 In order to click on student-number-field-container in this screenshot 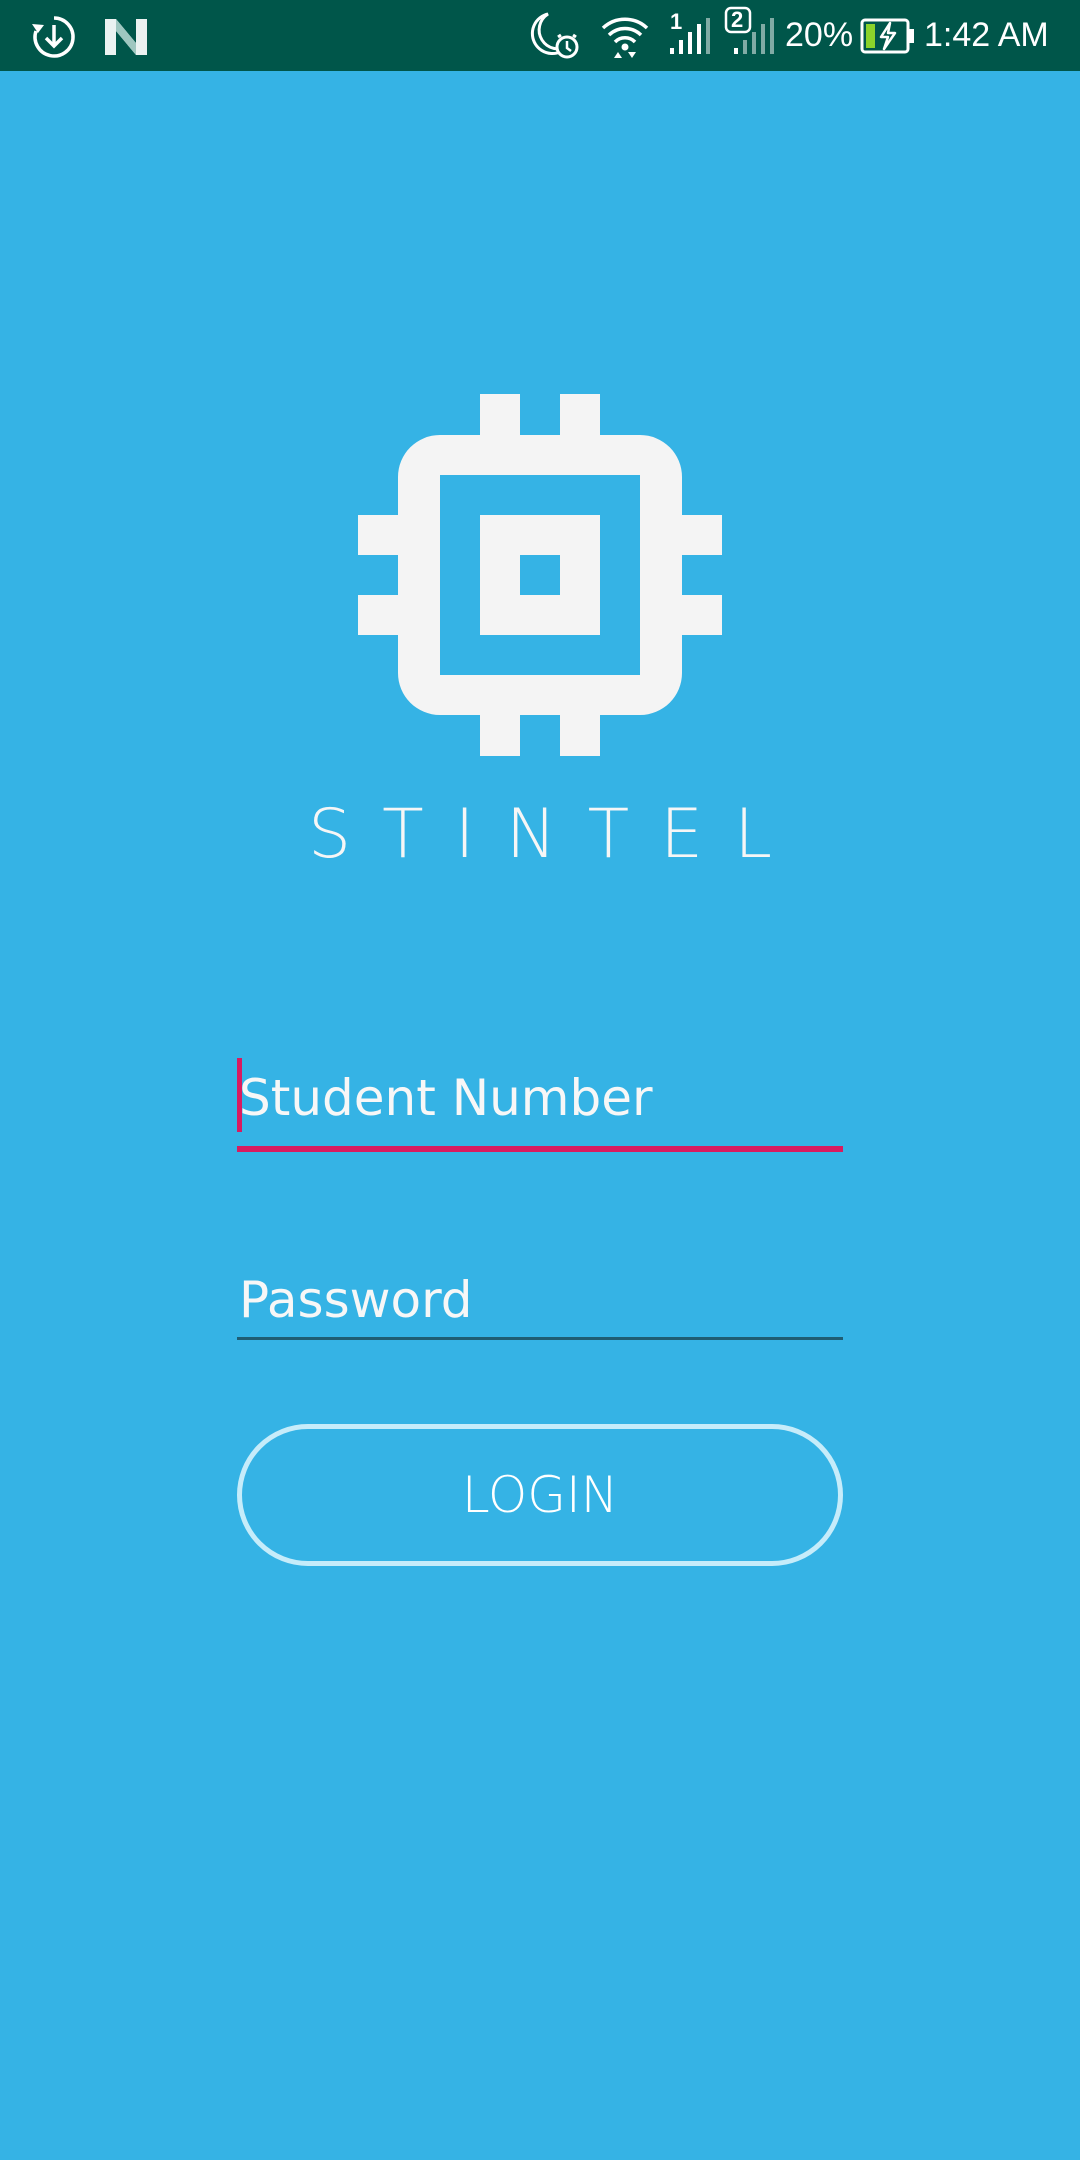, I will do `click(540, 1105)`.